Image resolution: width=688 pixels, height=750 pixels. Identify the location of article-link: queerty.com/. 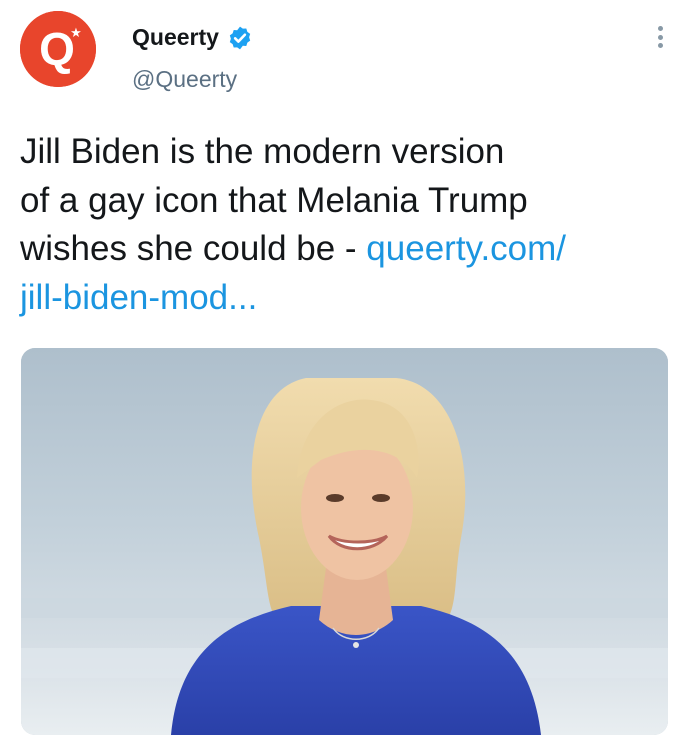
(466, 248).